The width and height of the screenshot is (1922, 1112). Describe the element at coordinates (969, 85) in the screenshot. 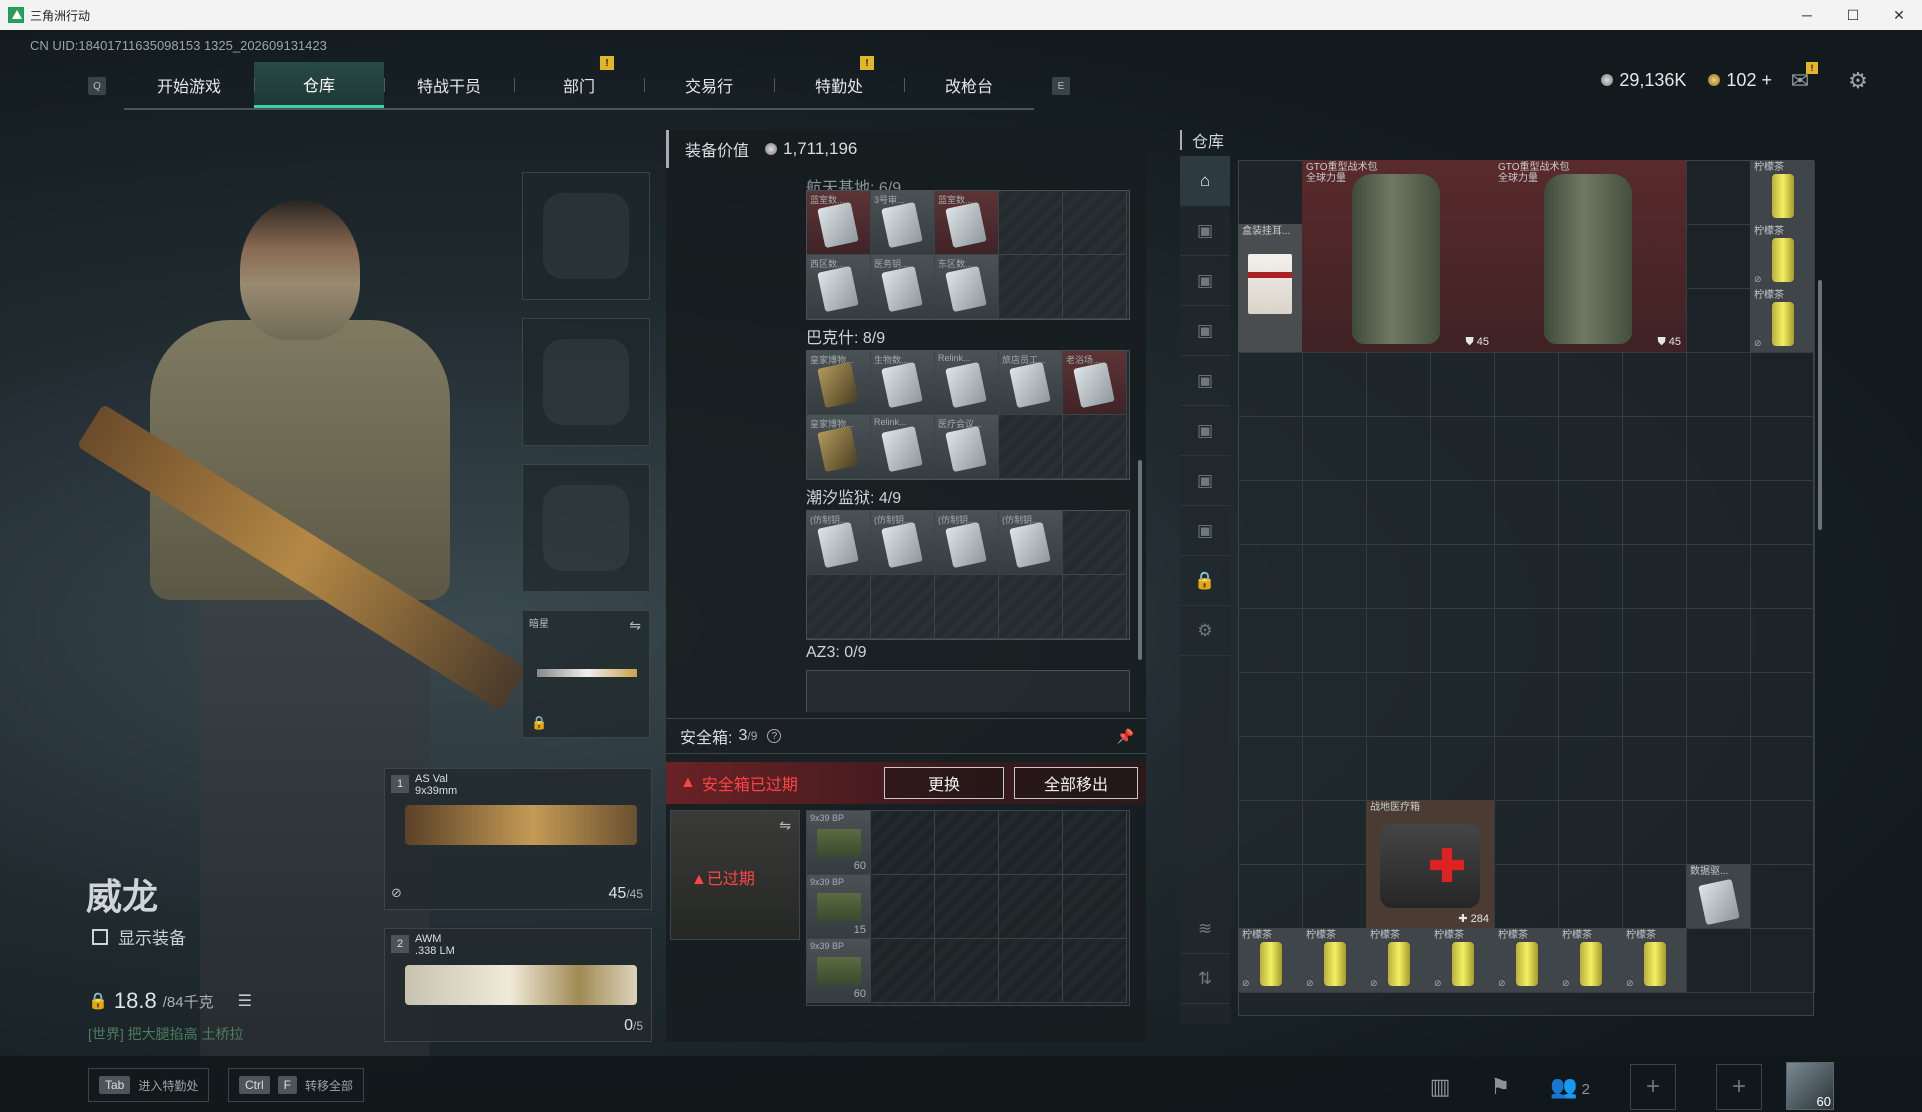

I see `tab-gunsmith: 改枪台` at that location.